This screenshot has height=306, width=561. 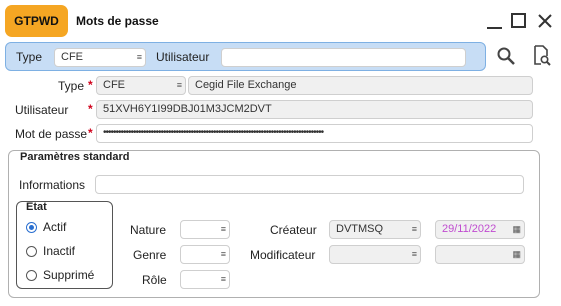 I want to click on minimize-icon, so click(x=494, y=28).